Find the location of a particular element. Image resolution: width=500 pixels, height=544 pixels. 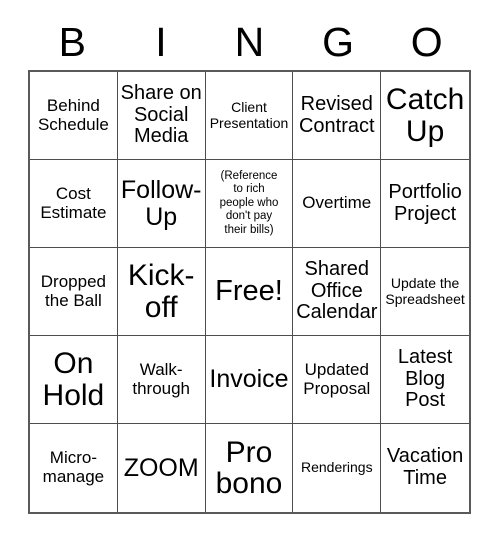

bingo-cell-label: Invoice is located at coordinates (249, 379).